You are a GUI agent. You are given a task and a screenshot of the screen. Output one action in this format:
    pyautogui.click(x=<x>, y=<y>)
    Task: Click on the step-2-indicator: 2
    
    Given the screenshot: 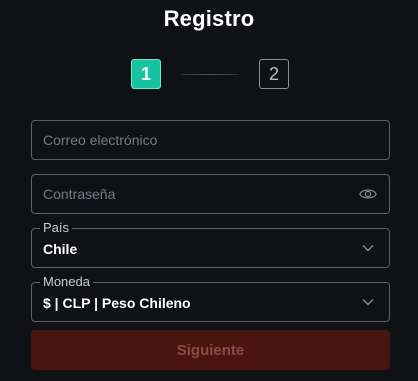 What is the action you would take?
    pyautogui.click(x=274, y=74)
    